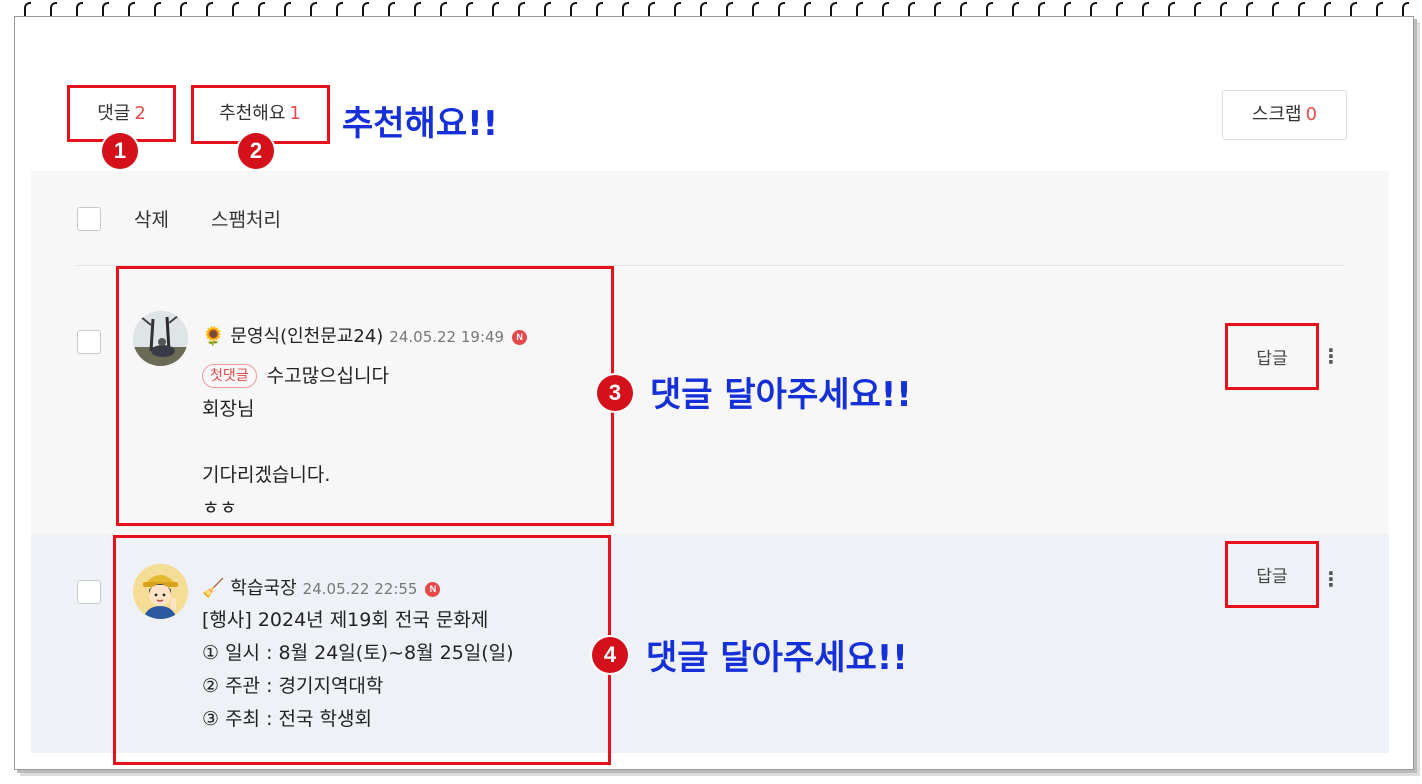 The height and width of the screenshot is (784, 1422). What do you see at coordinates (246, 218) in the screenshot?
I see `spam-button: 스팸처리` at bounding box center [246, 218].